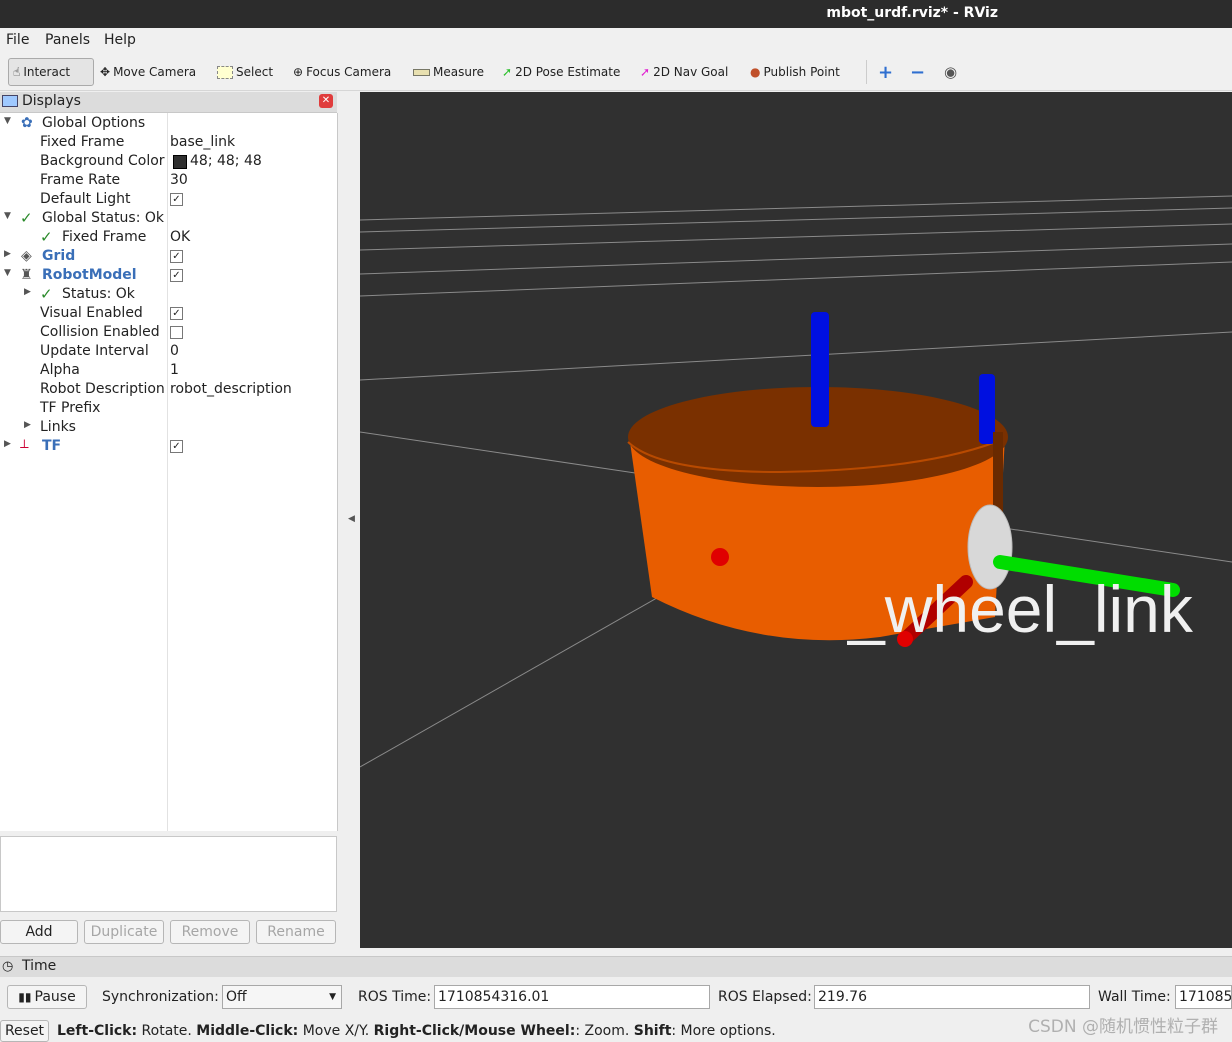 The image size is (1232, 1042). I want to click on tree-row-label: Robot Description, so click(102, 389).